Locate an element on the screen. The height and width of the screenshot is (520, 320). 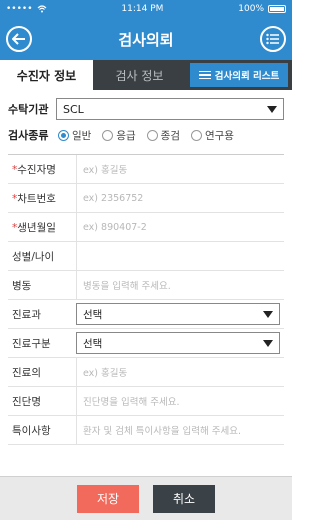
status-right: 100% is located at coordinates (262, 9).